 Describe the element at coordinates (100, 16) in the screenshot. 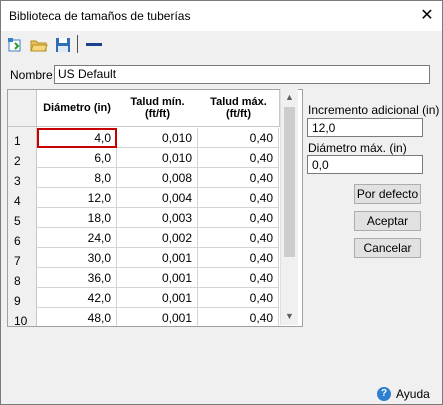

I see `window-title: Biblioteca de tamaños de tuberías` at that location.